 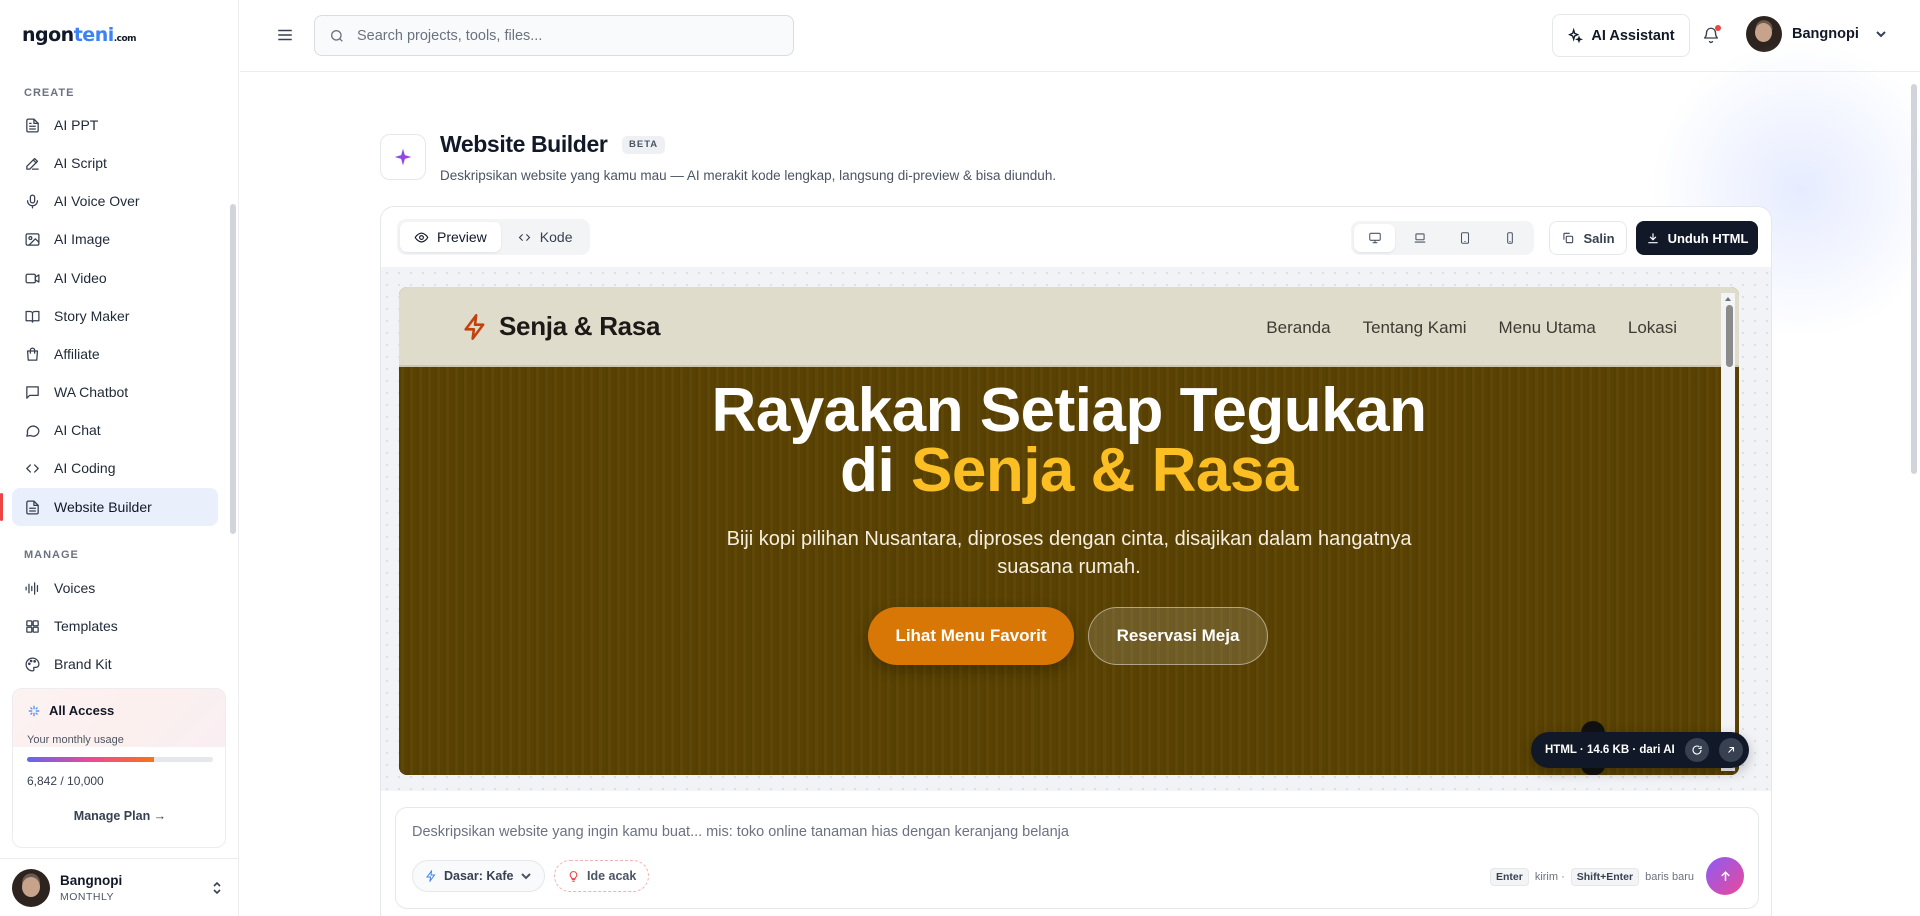 I want to click on open-external-button, so click(x=1730, y=750).